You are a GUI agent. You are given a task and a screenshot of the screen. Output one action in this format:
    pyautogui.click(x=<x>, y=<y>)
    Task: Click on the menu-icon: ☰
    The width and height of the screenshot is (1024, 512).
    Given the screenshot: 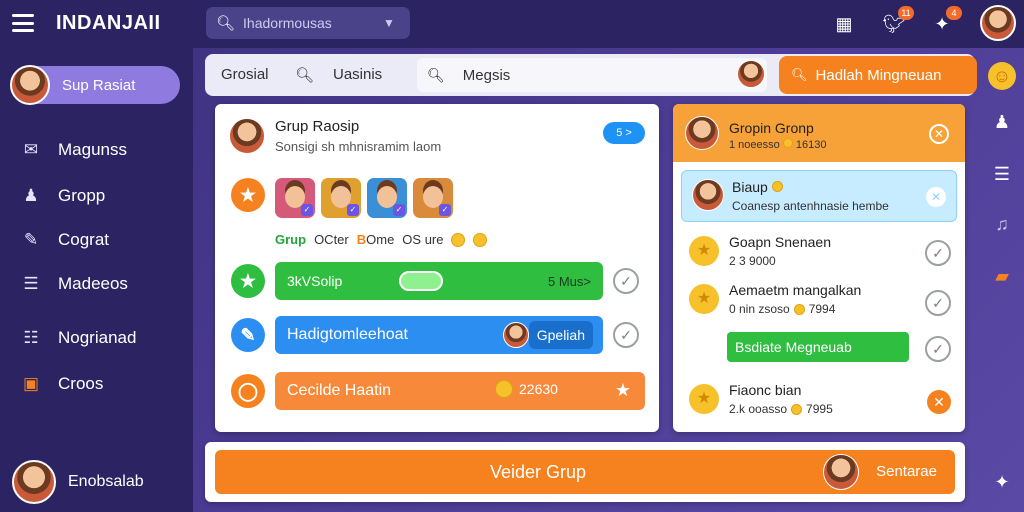 What is the action you would take?
    pyautogui.click(x=1002, y=174)
    